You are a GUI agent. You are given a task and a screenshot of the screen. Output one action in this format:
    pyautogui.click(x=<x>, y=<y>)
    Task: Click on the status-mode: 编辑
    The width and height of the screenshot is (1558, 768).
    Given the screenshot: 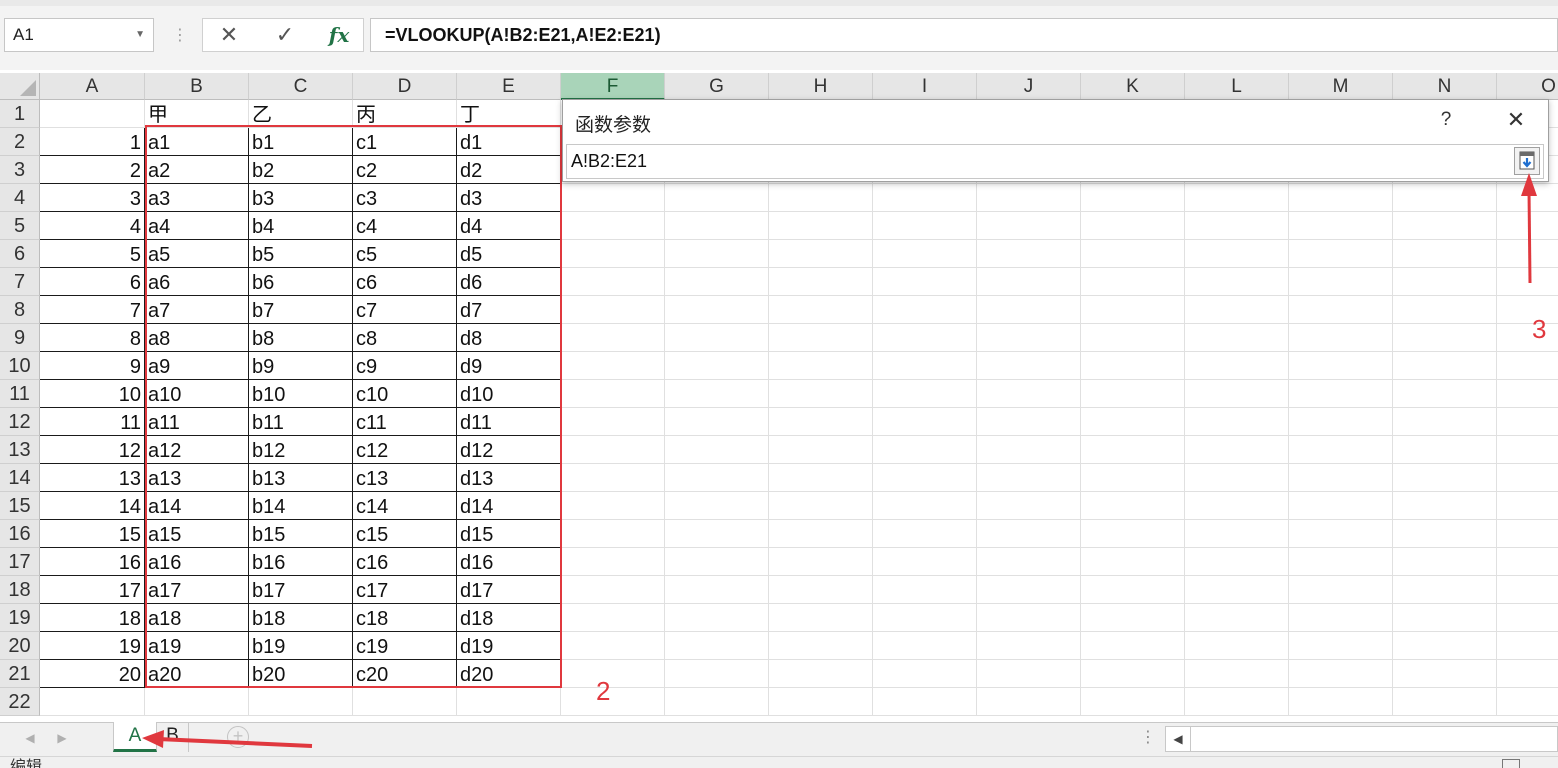 What is the action you would take?
    pyautogui.click(x=26, y=763)
    